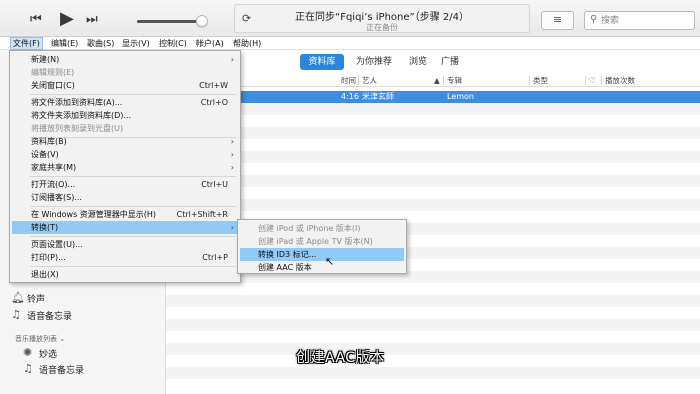 The image size is (700, 394). I want to click on menu-item-label: 关闭窗口(C), so click(53, 85).